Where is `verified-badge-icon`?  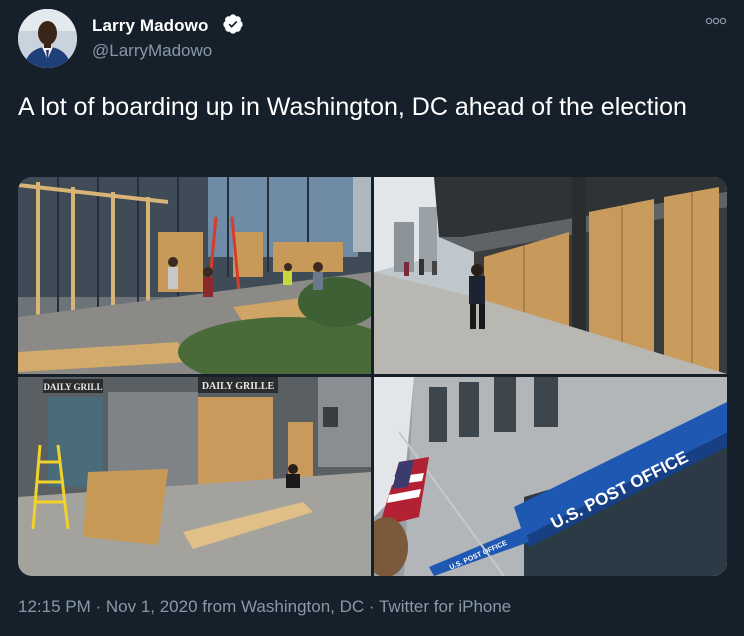 verified-badge-icon is located at coordinates (233, 24).